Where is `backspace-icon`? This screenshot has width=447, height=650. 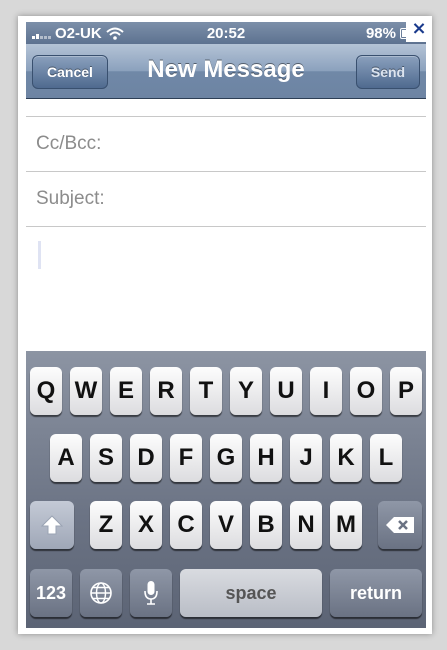
backspace-icon is located at coordinates (400, 525).